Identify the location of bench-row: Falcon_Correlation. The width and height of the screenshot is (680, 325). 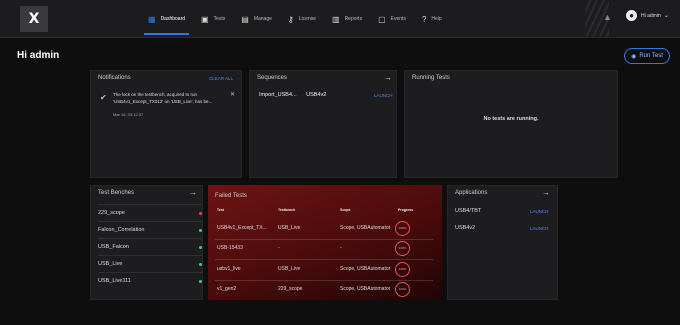
(150, 229).